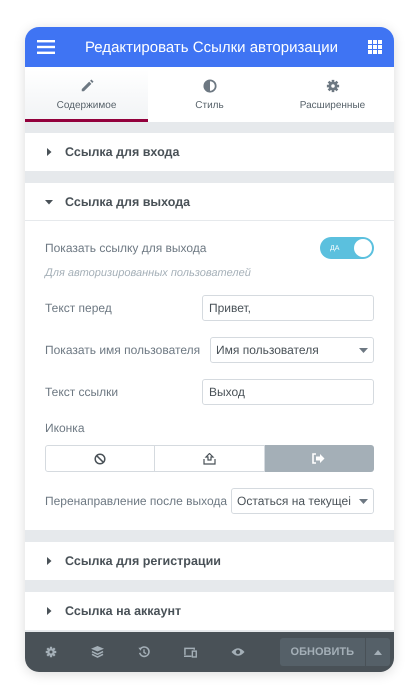  Describe the element at coordinates (122, 350) in the screenshot. I see `field-label: Показать имя пользователя` at that location.